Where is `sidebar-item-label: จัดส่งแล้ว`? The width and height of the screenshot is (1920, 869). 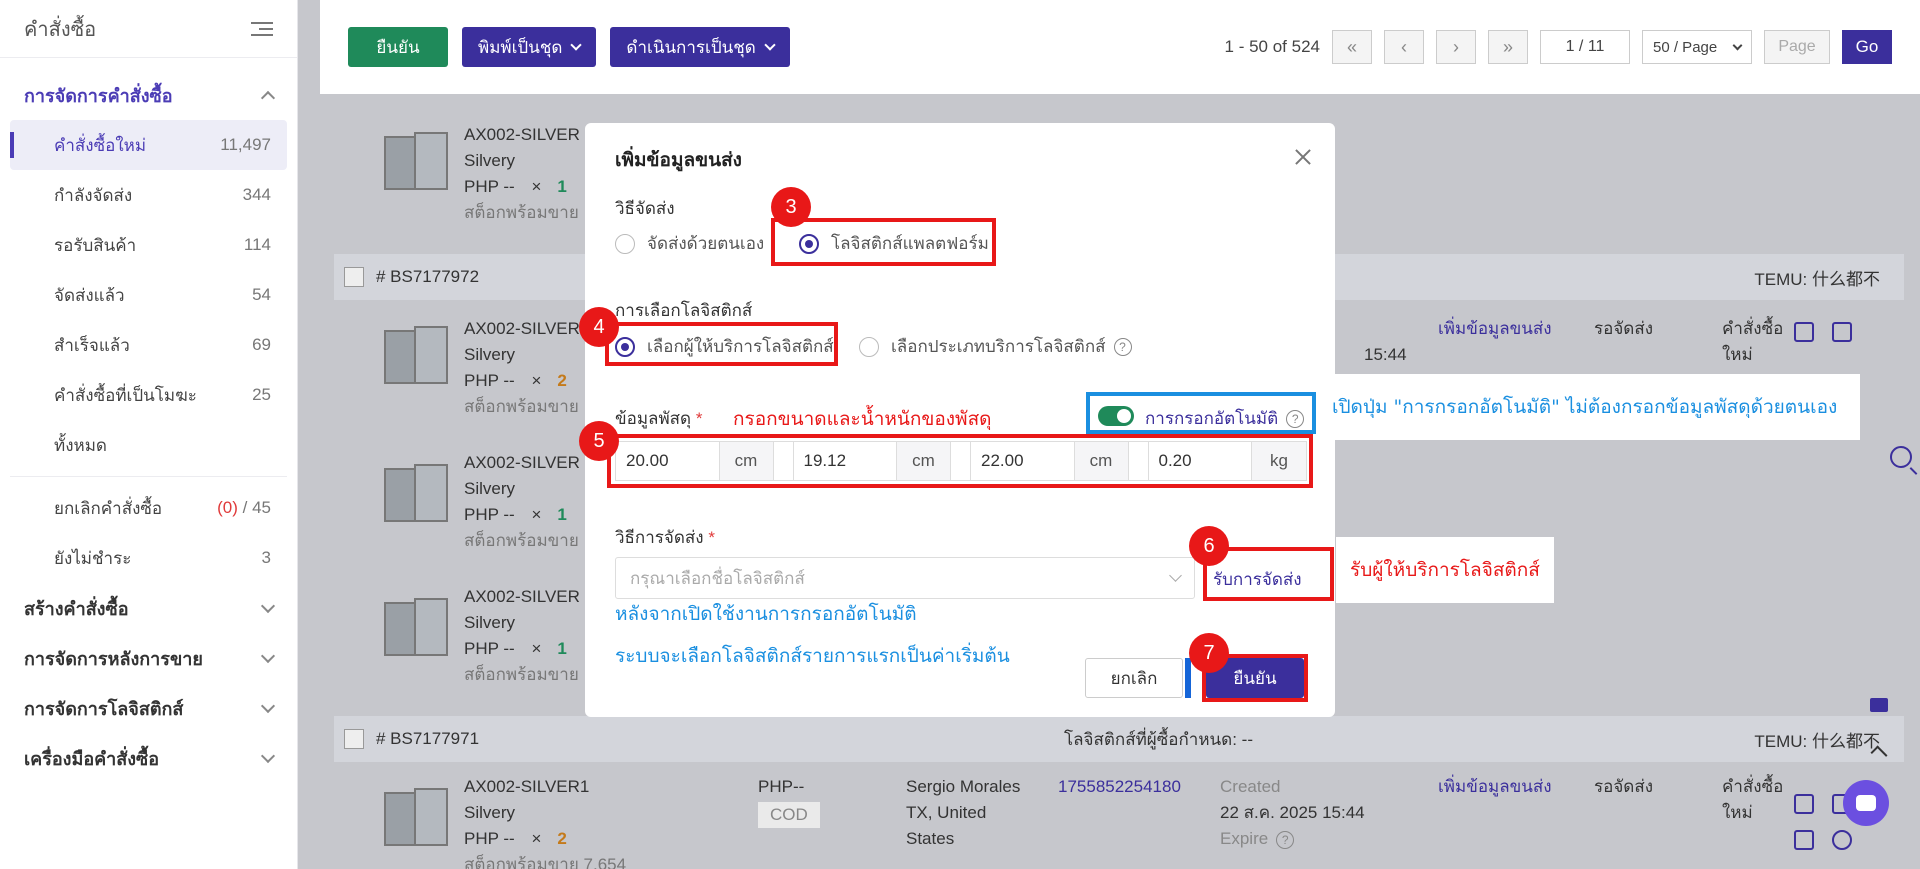 sidebar-item-label: จัดส่งแล้ว is located at coordinates (89, 295).